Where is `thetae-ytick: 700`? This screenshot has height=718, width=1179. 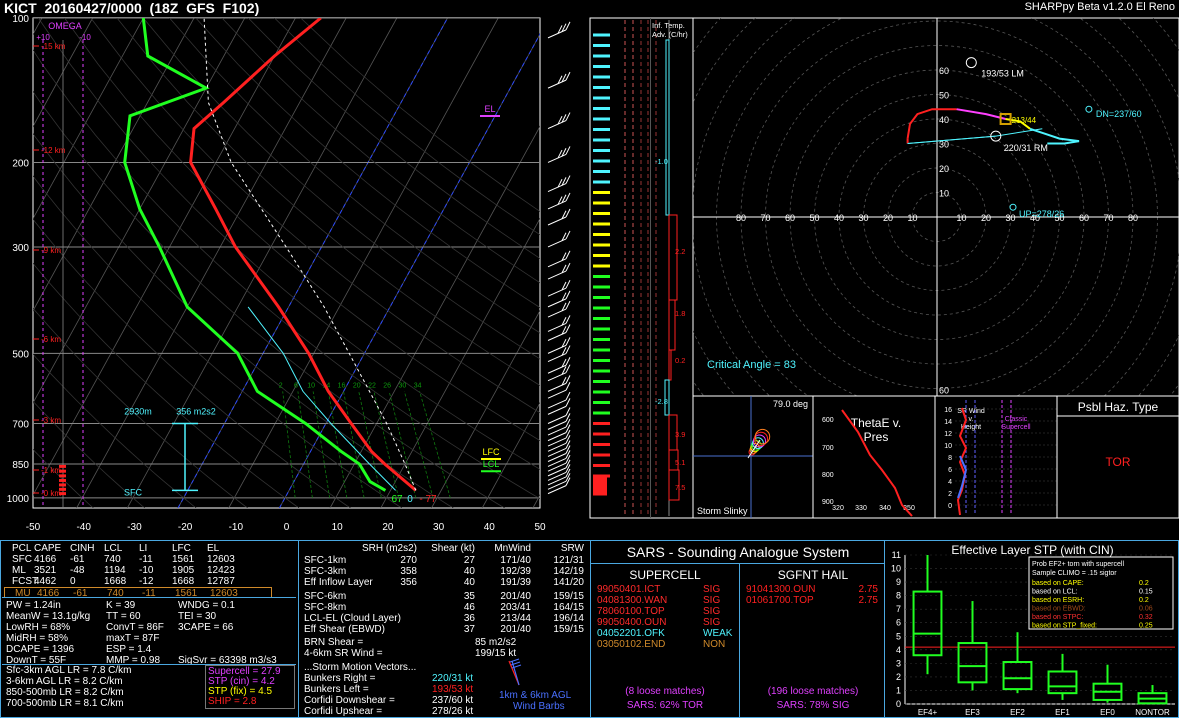
thetae-ytick: 700 is located at coordinates (828, 448).